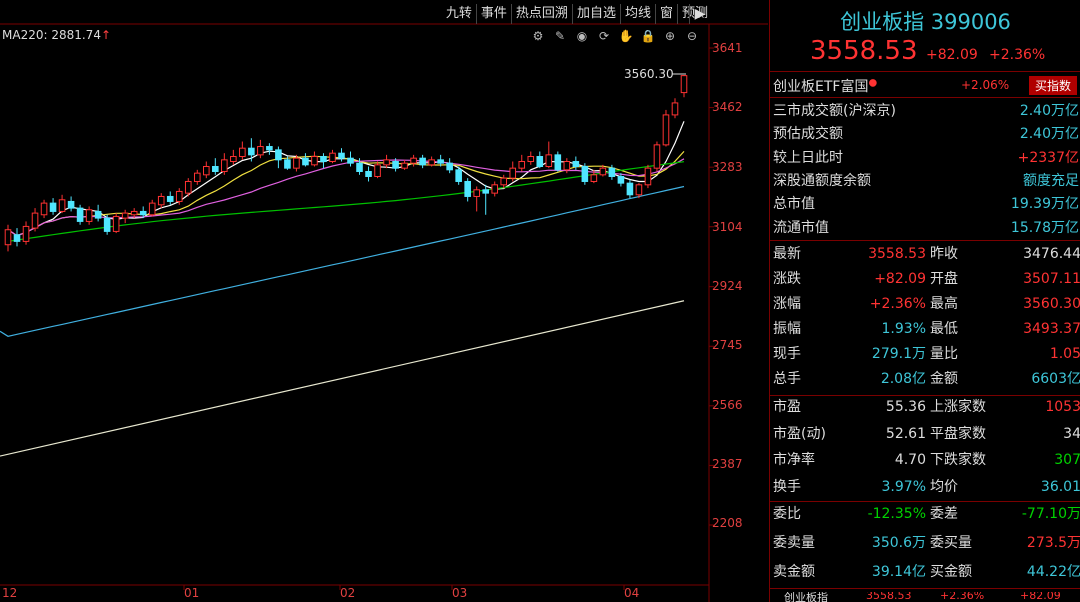  I want to click on zoom-in-icon: ⊕, so click(670, 36).